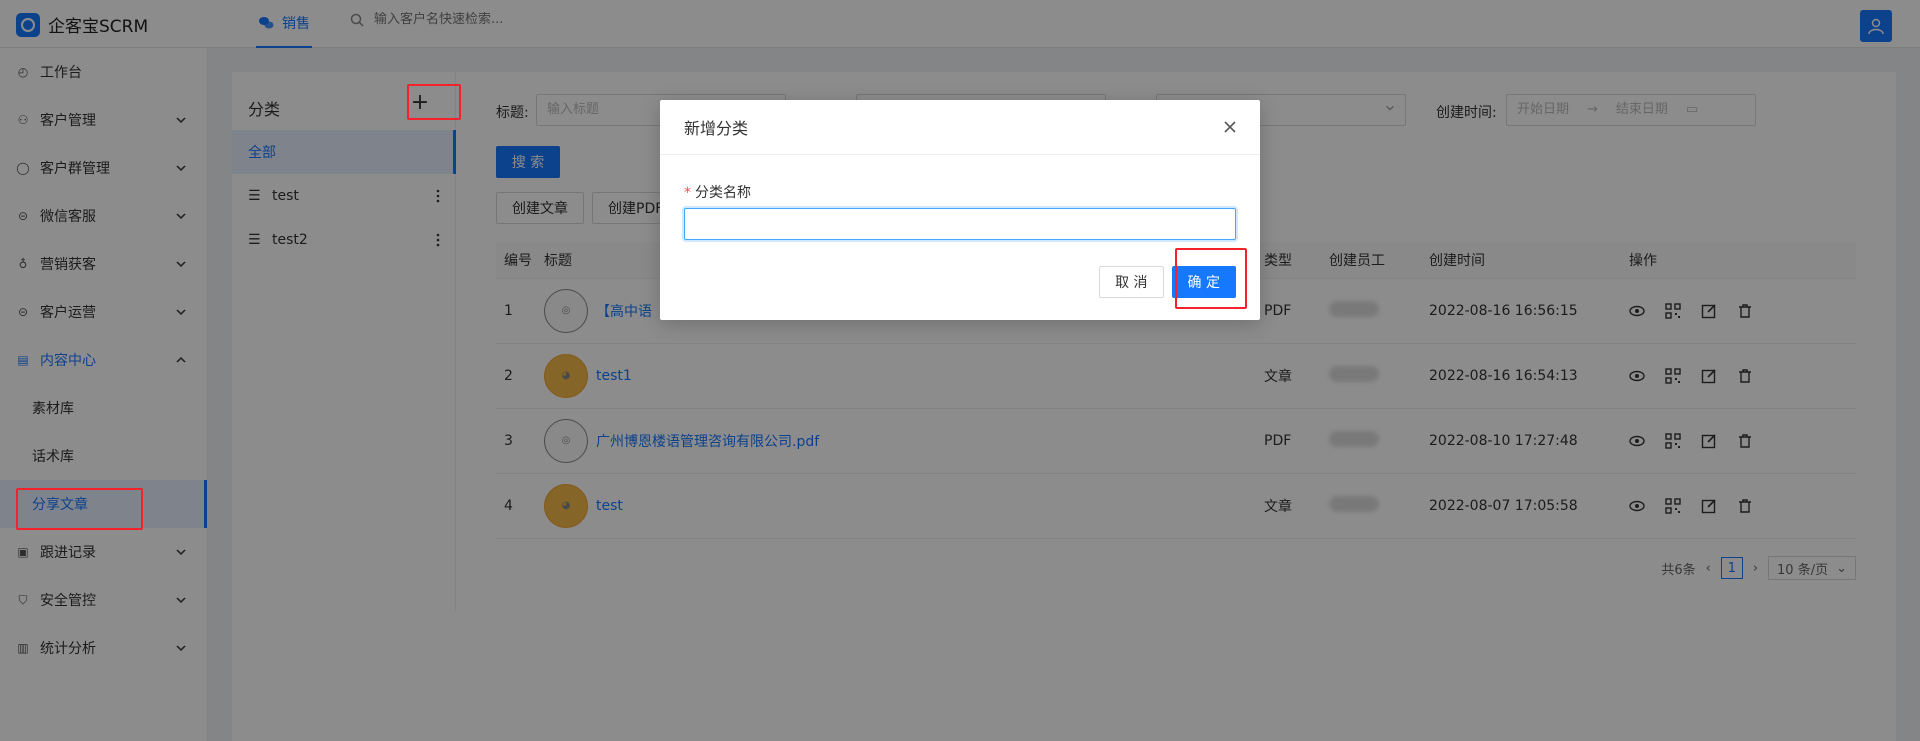  Describe the element at coordinates (79, 509) in the screenshot. I see `highlight-share-articles` at that location.